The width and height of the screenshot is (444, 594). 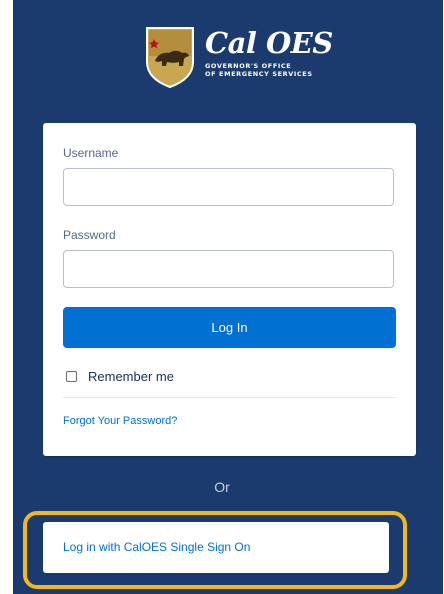 What do you see at coordinates (222, 487) in the screenshot?
I see `or-separator: Or` at bounding box center [222, 487].